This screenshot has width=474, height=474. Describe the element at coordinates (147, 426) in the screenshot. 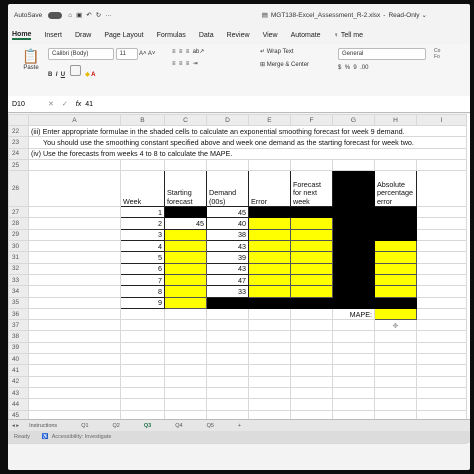

I see `sheet-tab-active: Q3` at that location.